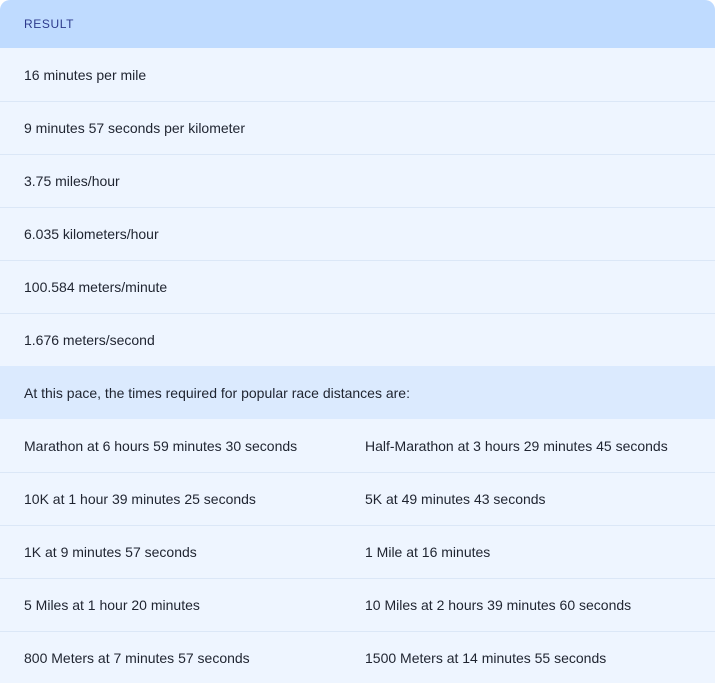 The width and height of the screenshot is (715, 683). I want to click on result-header-label: RESULT, so click(49, 24).